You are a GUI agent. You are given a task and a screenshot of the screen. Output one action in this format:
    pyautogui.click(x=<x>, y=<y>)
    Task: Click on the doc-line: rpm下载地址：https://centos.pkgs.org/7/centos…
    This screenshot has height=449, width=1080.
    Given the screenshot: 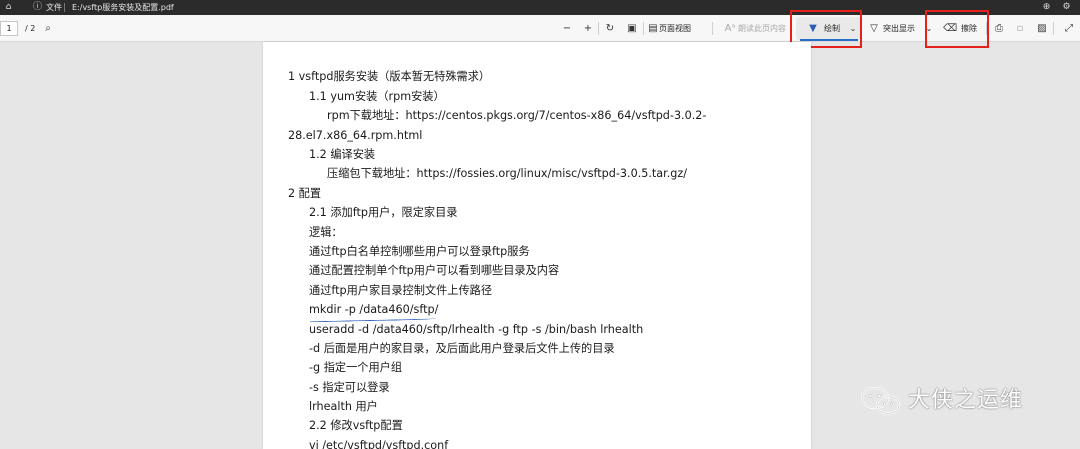 What is the action you would take?
    pyautogui.click(x=517, y=115)
    